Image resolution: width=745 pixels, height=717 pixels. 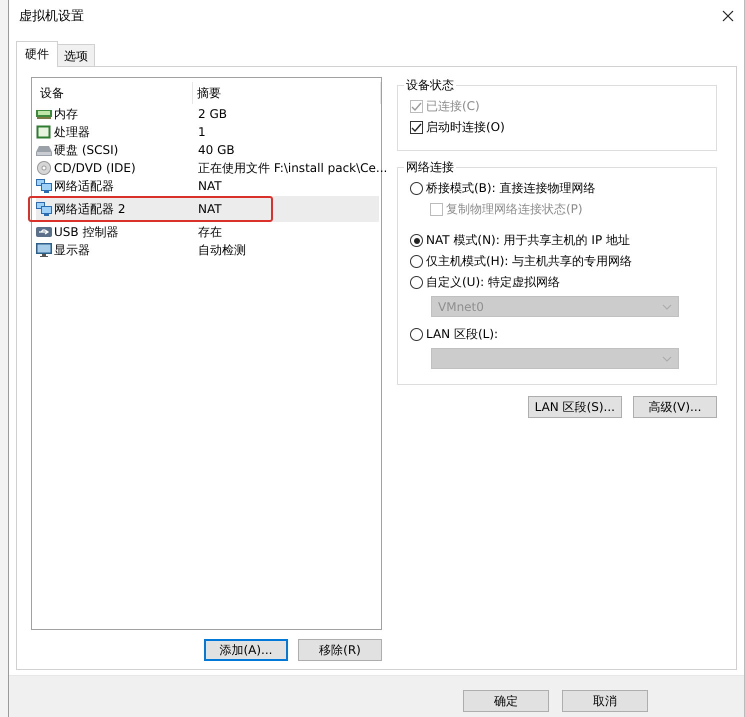 What do you see at coordinates (76, 55) in the screenshot?
I see `tab: 选项` at bounding box center [76, 55].